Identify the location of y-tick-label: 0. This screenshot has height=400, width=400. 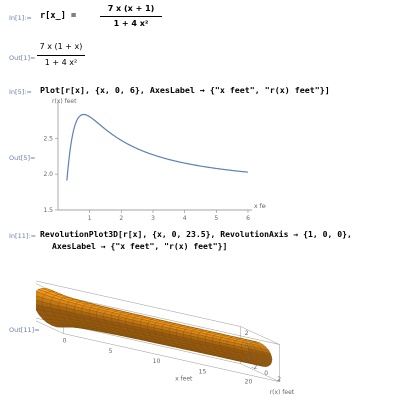
(266, 373).